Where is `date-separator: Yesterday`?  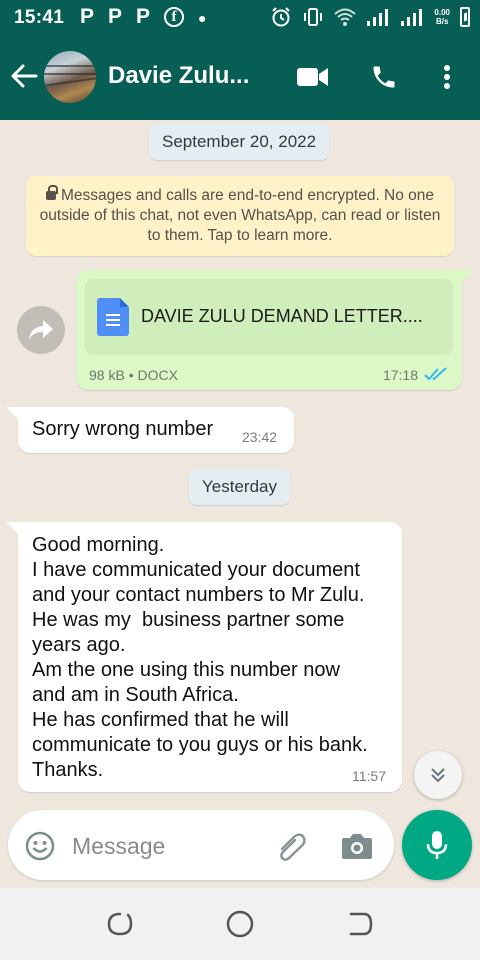 date-separator: Yesterday is located at coordinates (239, 487).